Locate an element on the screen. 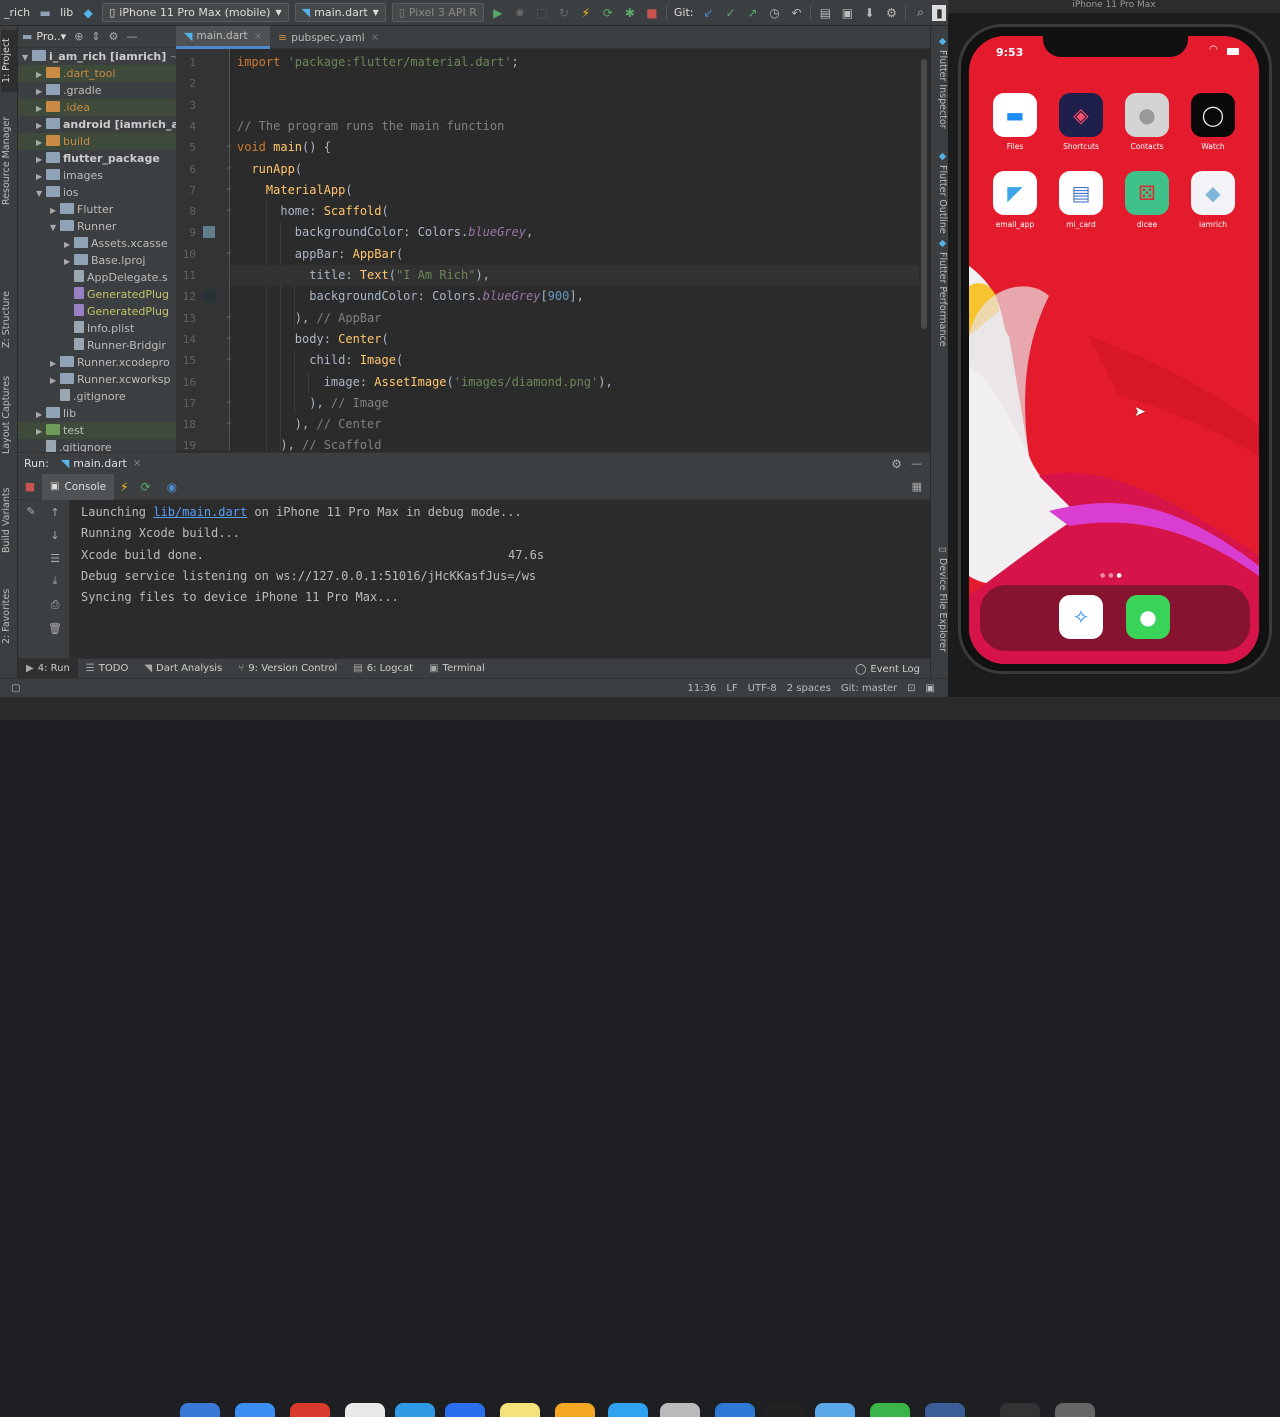 The height and width of the screenshot is (1417, 1280). tree-item: ▶ Base.lproj is located at coordinates (97, 260).